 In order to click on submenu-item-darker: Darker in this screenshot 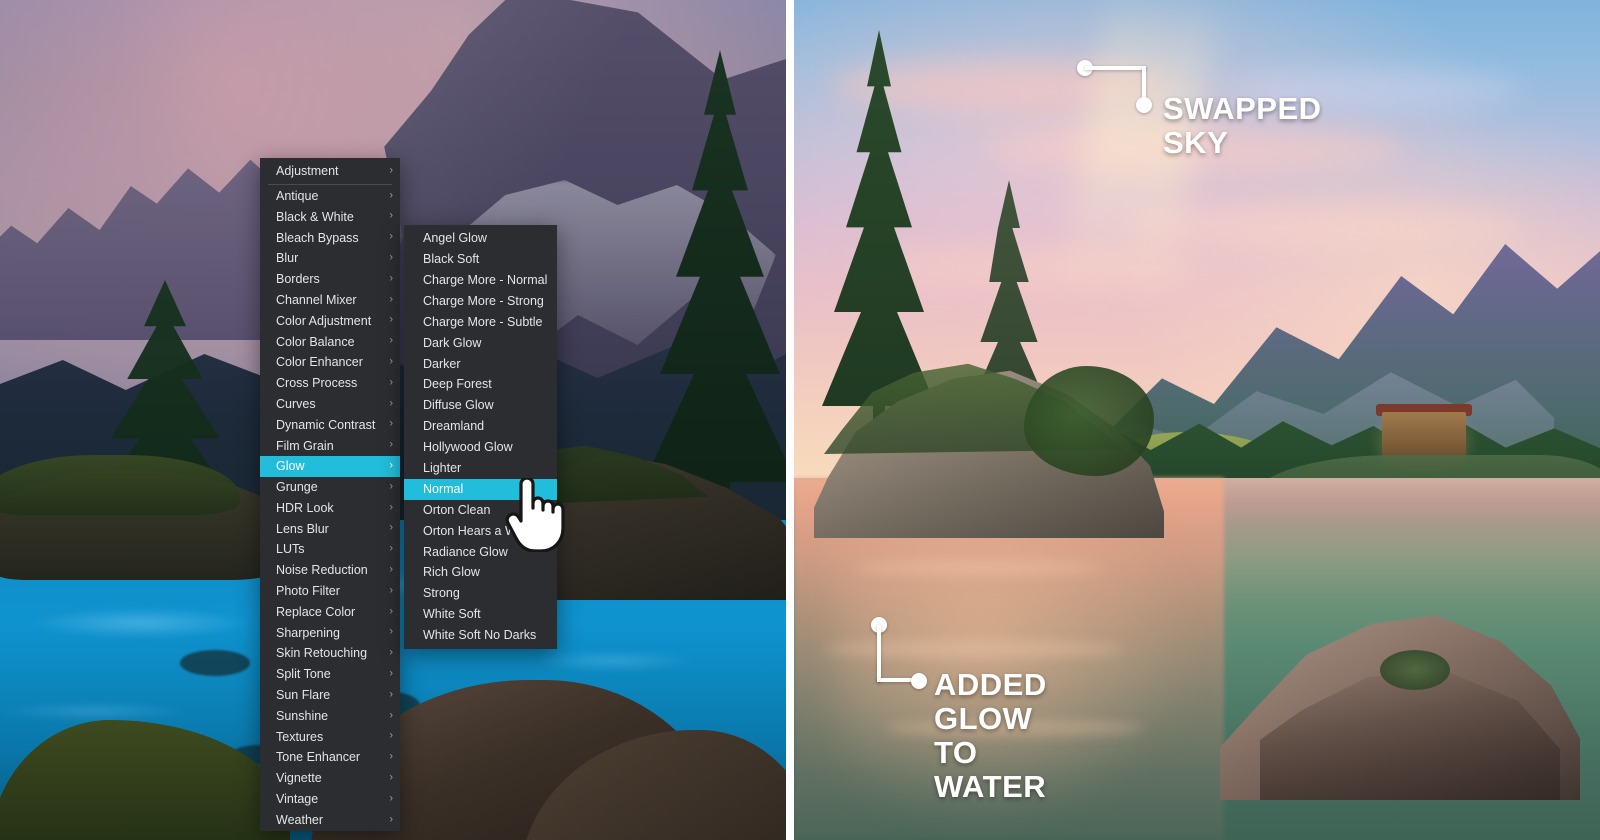, I will do `click(480, 363)`.